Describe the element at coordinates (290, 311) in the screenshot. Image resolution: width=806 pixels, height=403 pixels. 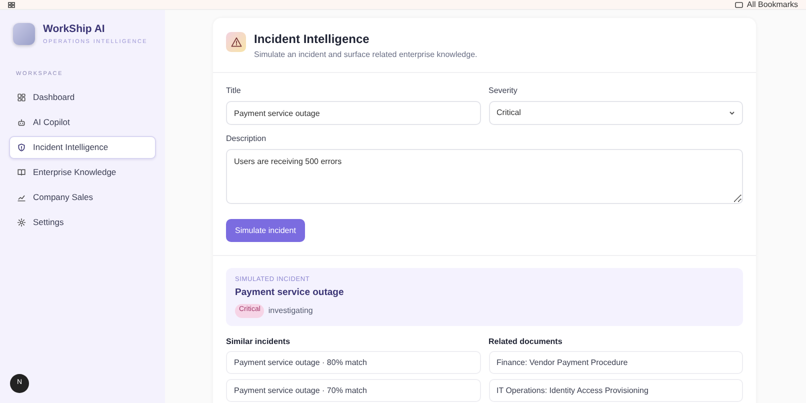
I see `status-text: investigating` at that location.